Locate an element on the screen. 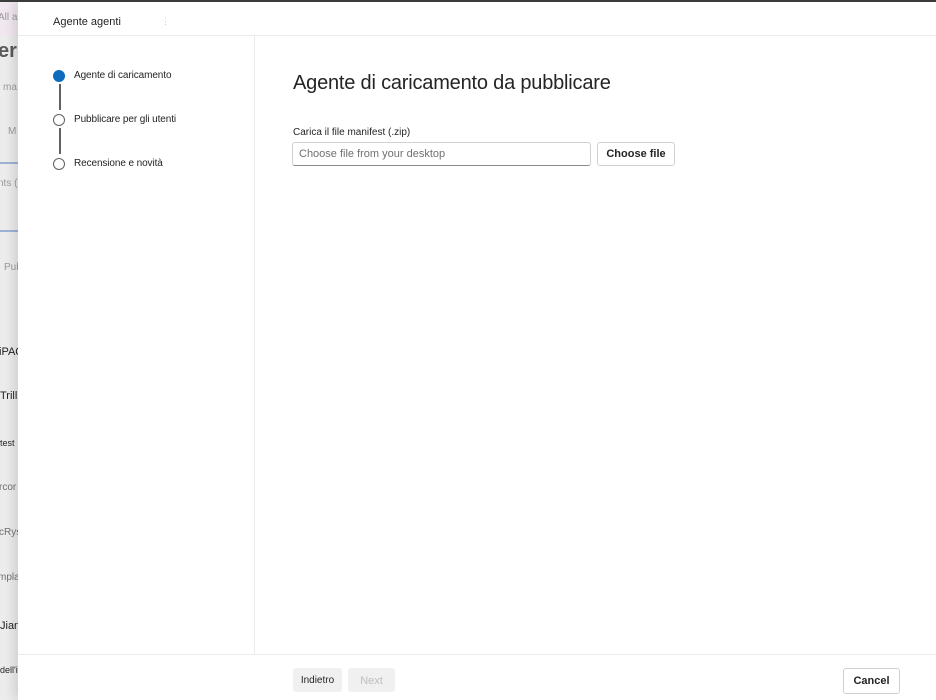  background-list-item: rcor is located at coordinates (8, 487).